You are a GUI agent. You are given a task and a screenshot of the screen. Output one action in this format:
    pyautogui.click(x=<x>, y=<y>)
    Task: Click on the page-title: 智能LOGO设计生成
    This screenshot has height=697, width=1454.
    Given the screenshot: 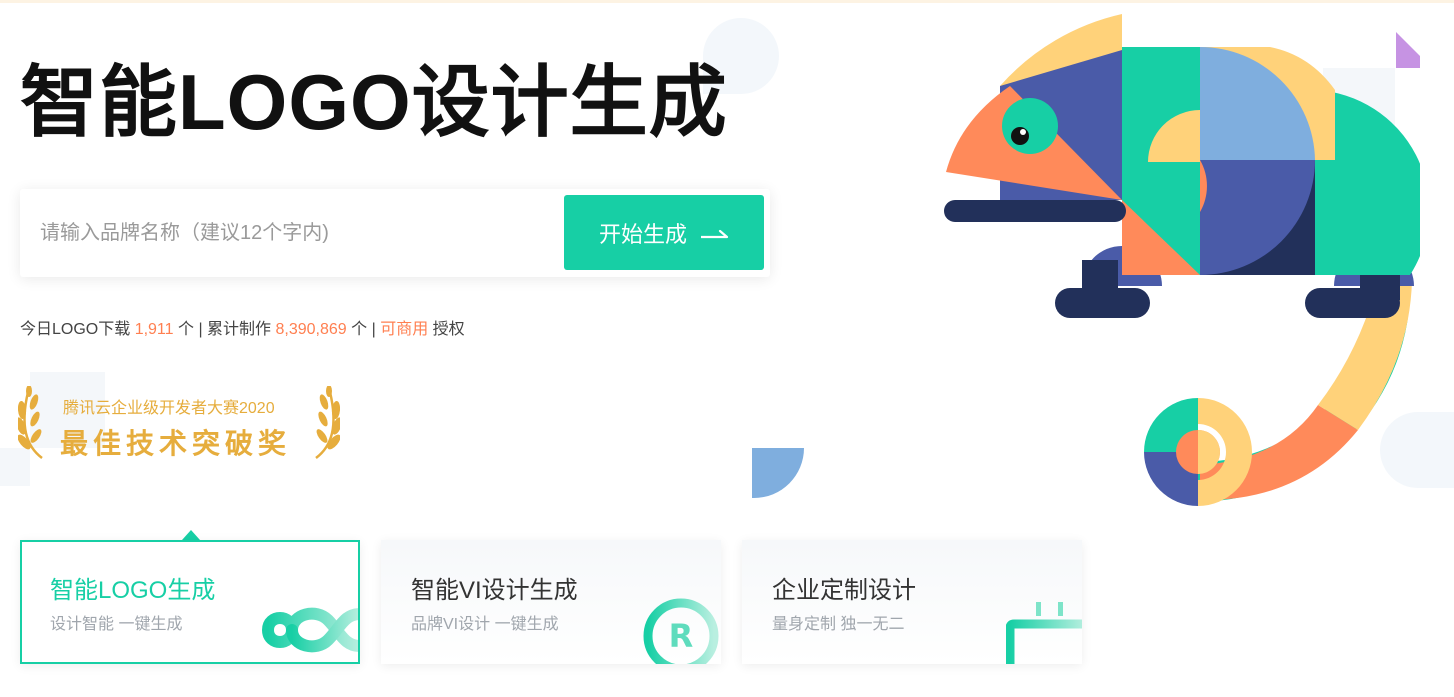 What is the action you would take?
    pyautogui.click(x=374, y=102)
    